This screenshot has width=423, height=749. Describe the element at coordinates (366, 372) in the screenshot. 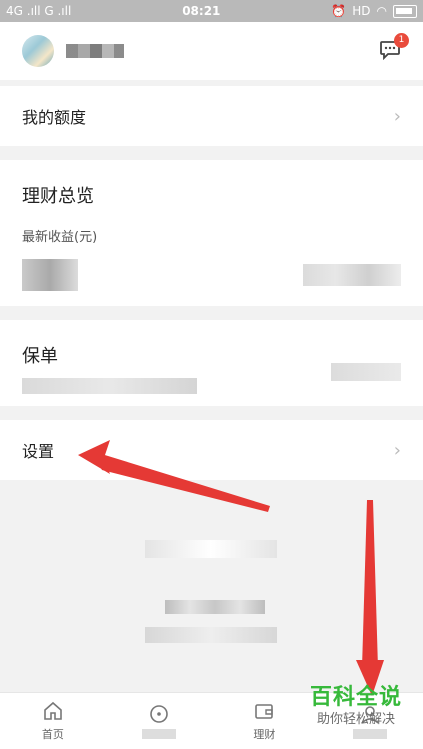

I see `policy-status-blurred` at that location.